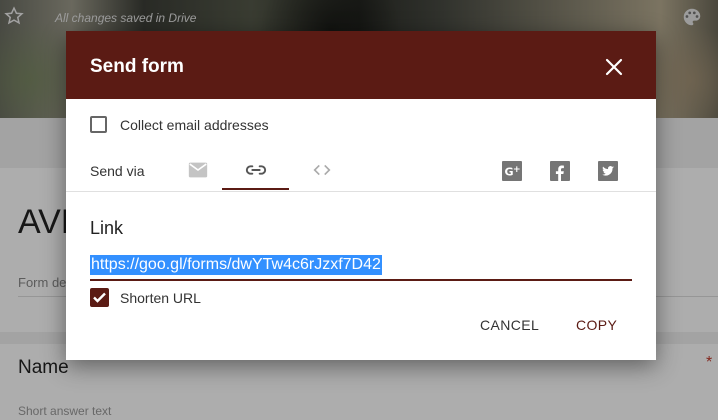 The width and height of the screenshot is (718, 420). What do you see at coordinates (608, 171) in the screenshot?
I see `twitter-icon` at bounding box center [608, 171].